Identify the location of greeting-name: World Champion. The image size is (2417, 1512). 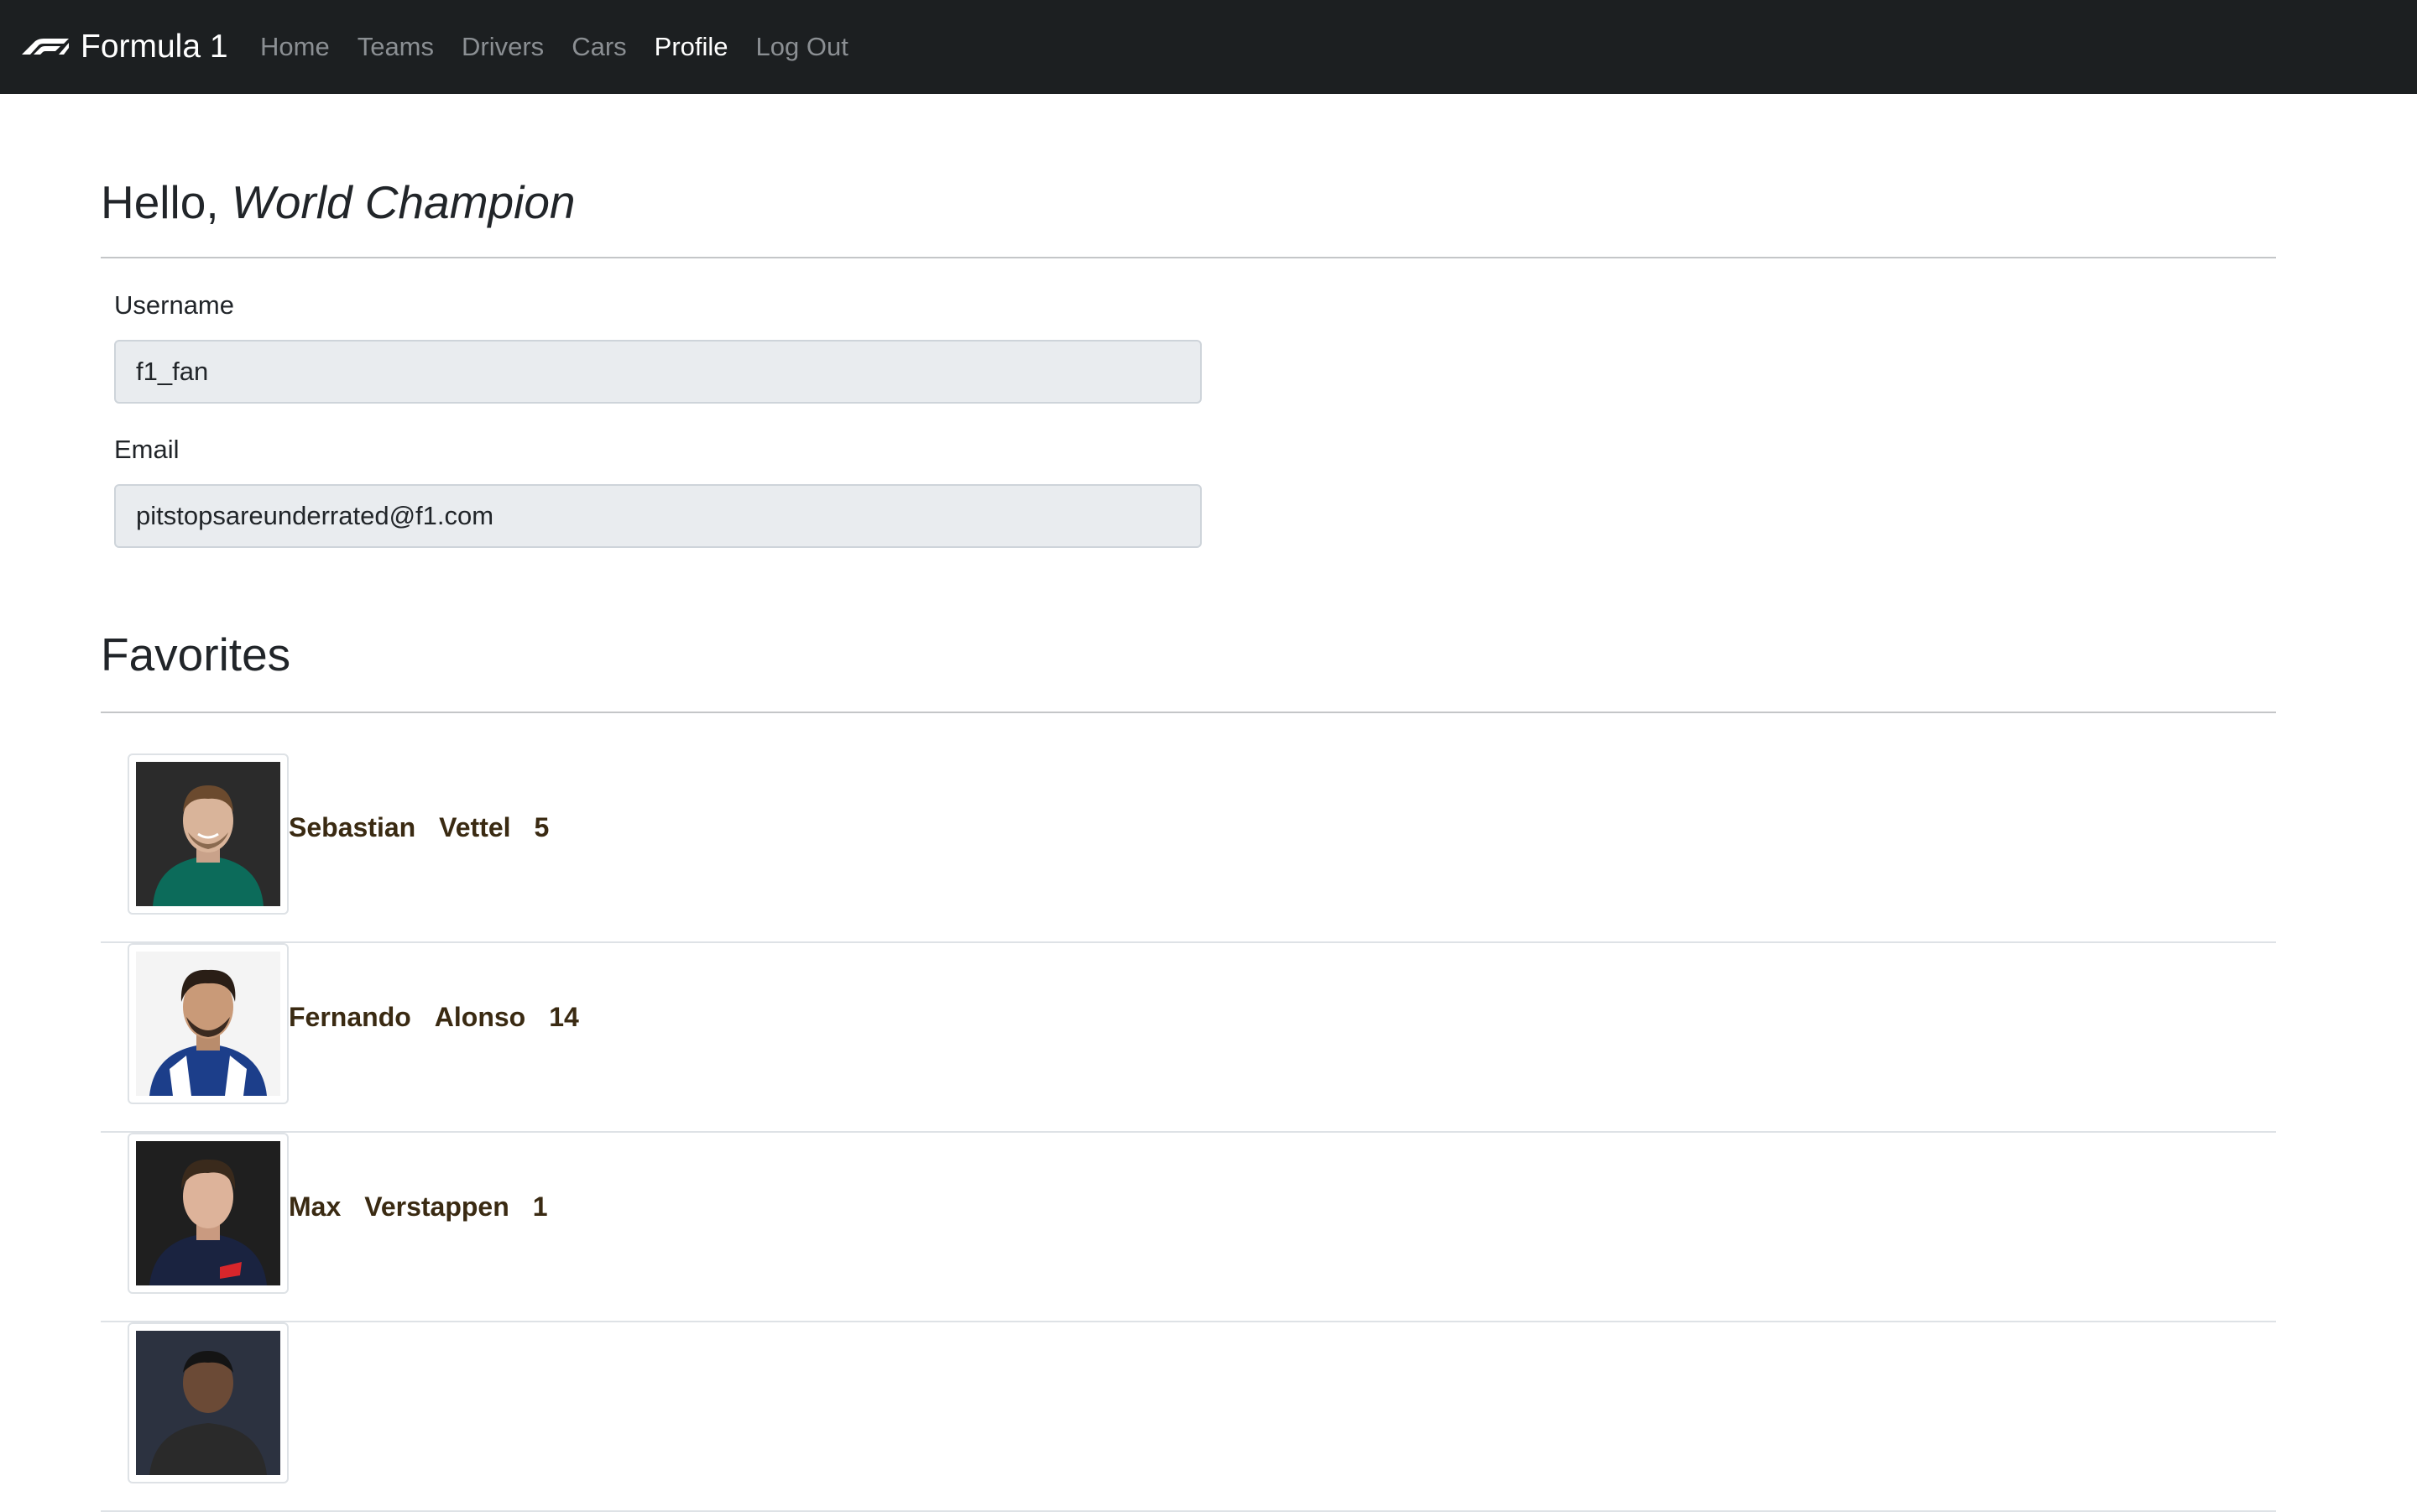
(403, 202).